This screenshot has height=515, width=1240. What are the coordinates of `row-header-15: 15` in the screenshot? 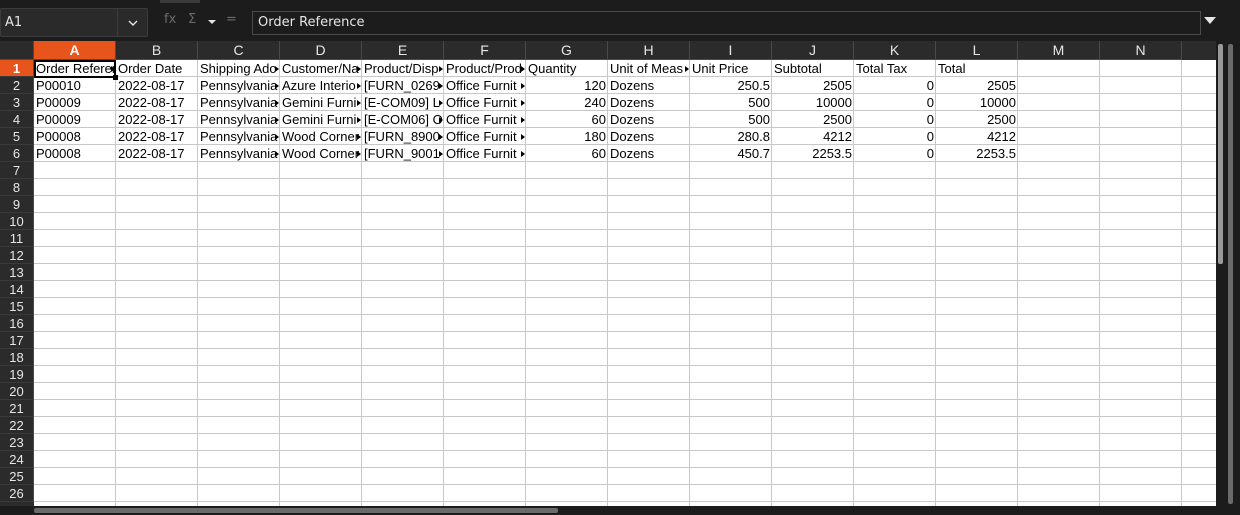 It's located at (17, 306).